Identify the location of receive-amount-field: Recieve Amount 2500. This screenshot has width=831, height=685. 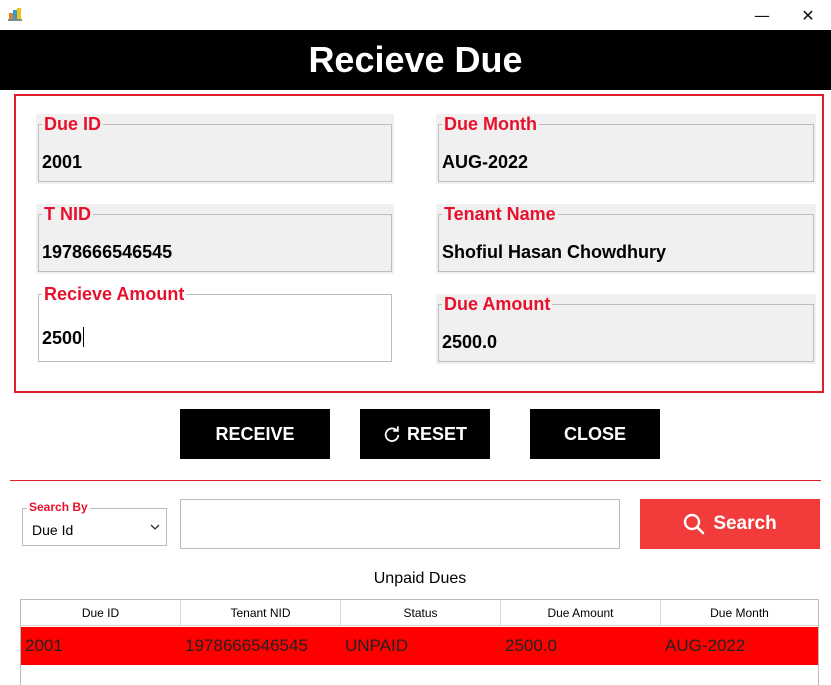
(215, 324).